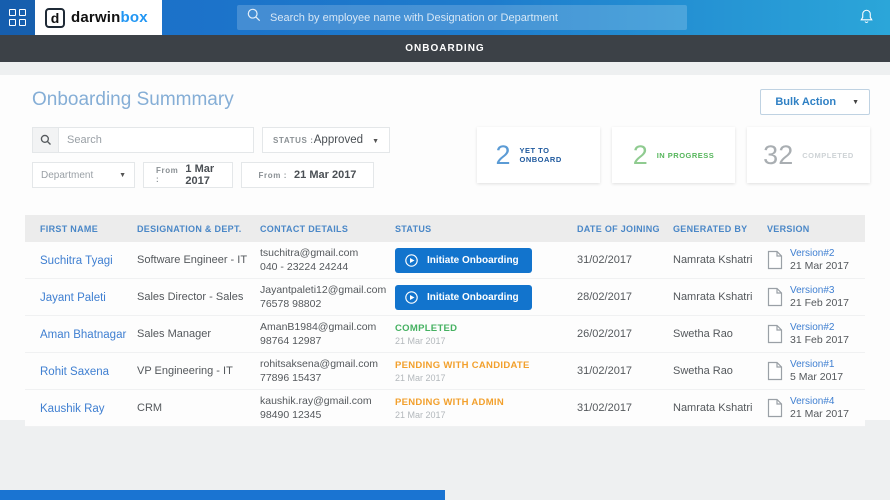 Image resolution: width=890 pixels, height=500 pixels. I want to click on version-link: Version#1, so click(816, 364).